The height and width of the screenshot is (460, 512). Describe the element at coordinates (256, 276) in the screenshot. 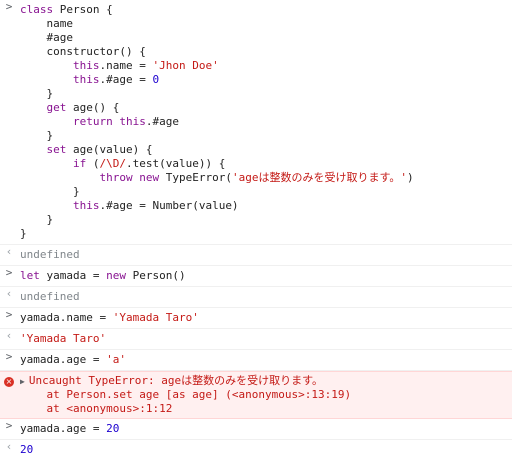

I see `console-input-entry: > let yamada = new Person()` at that location.